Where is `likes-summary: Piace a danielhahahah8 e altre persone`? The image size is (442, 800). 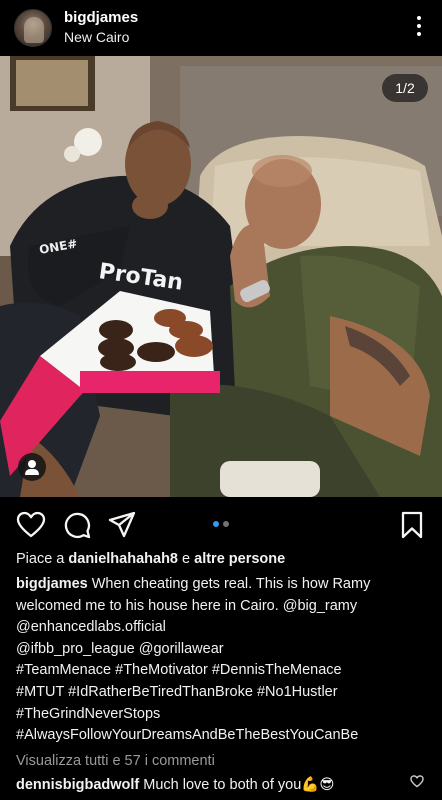 likes-summary: Piace a danielhahahah8 e altre persone is located at coordinates (150, 559).